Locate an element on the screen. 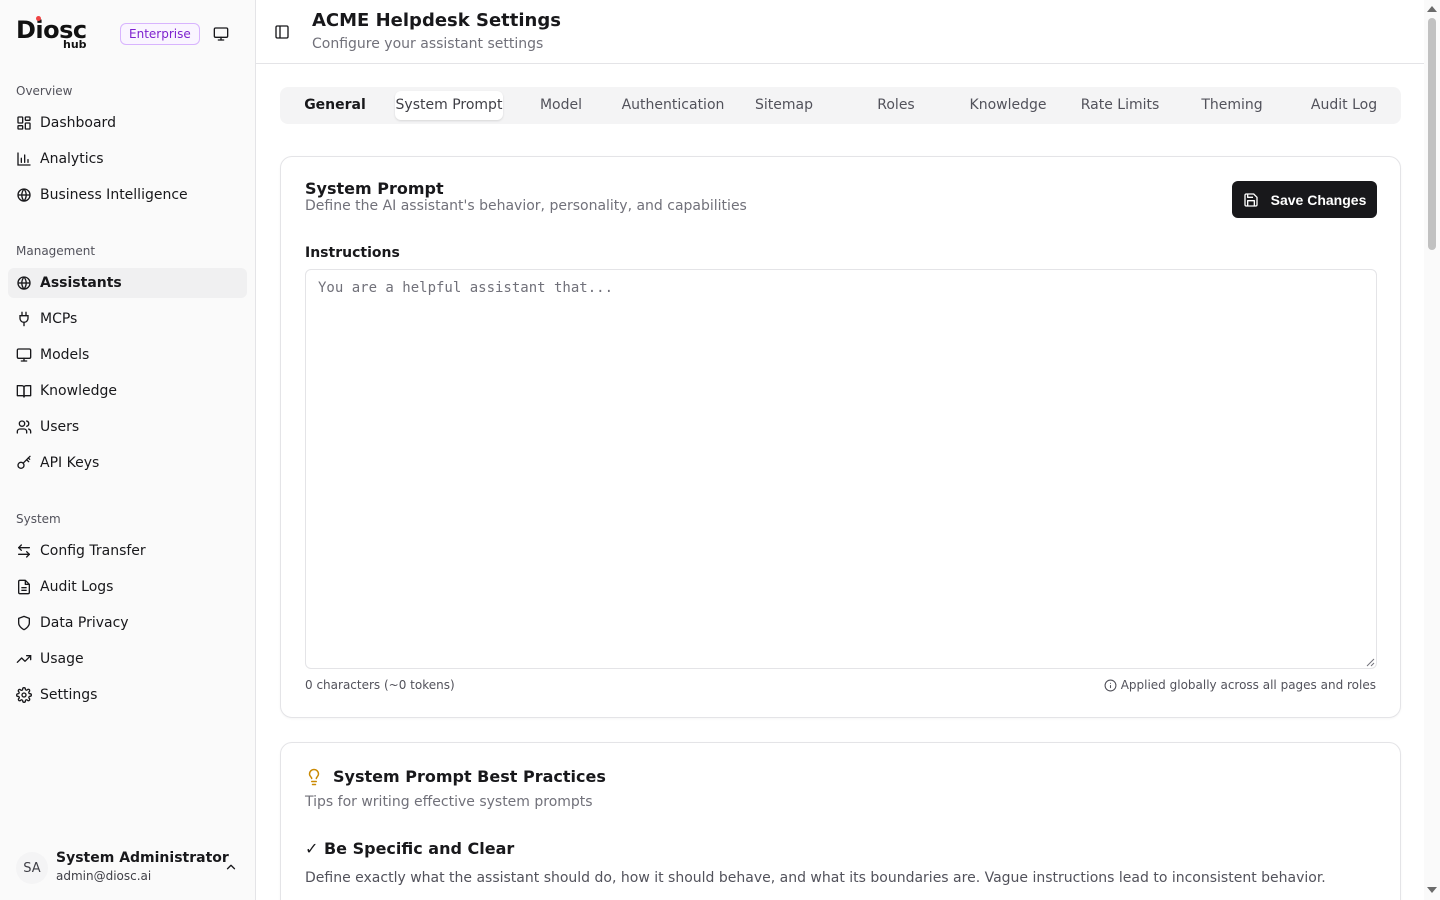 The width and height of the screenshot is (1440, 900). sidebar-item-data-privacy: Data Privacy is located at coordinates (127, 623).